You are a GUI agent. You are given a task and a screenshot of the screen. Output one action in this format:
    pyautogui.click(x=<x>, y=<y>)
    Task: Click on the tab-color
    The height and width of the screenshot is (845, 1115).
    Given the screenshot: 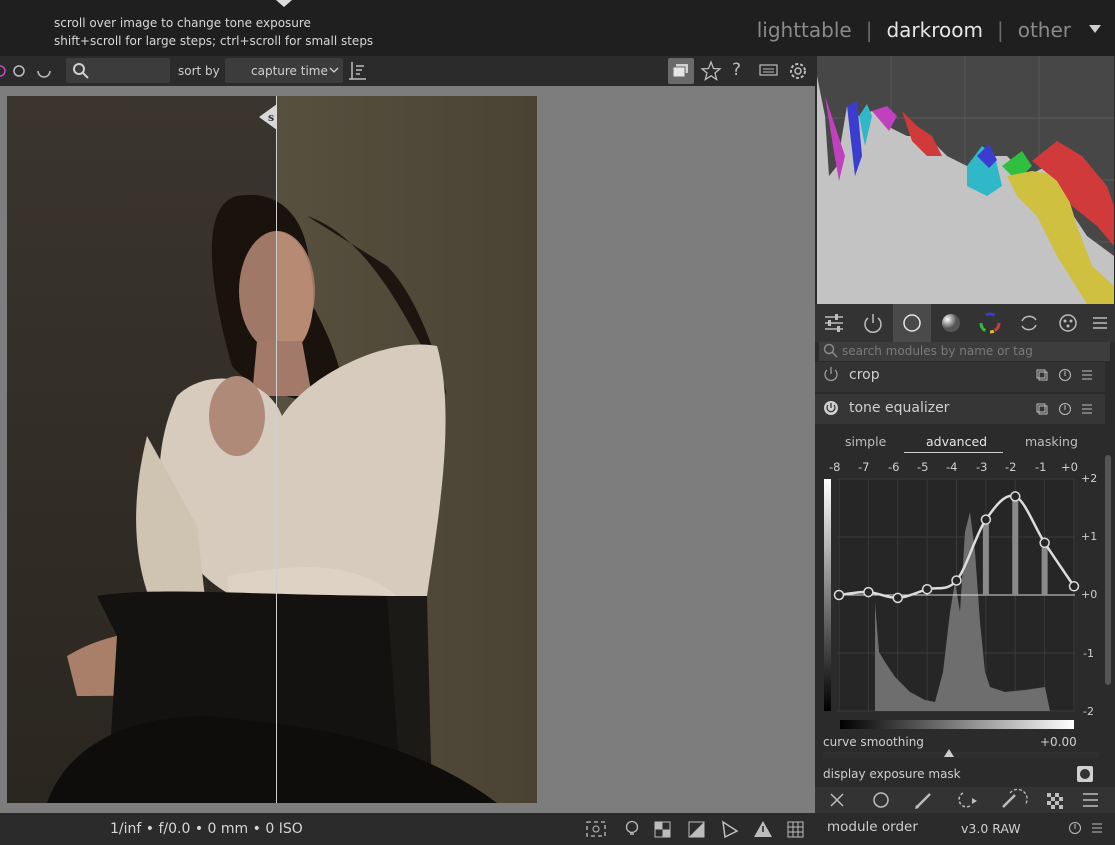 What is the action you would take?
    pyautogui.click(x=990, y=323)
    